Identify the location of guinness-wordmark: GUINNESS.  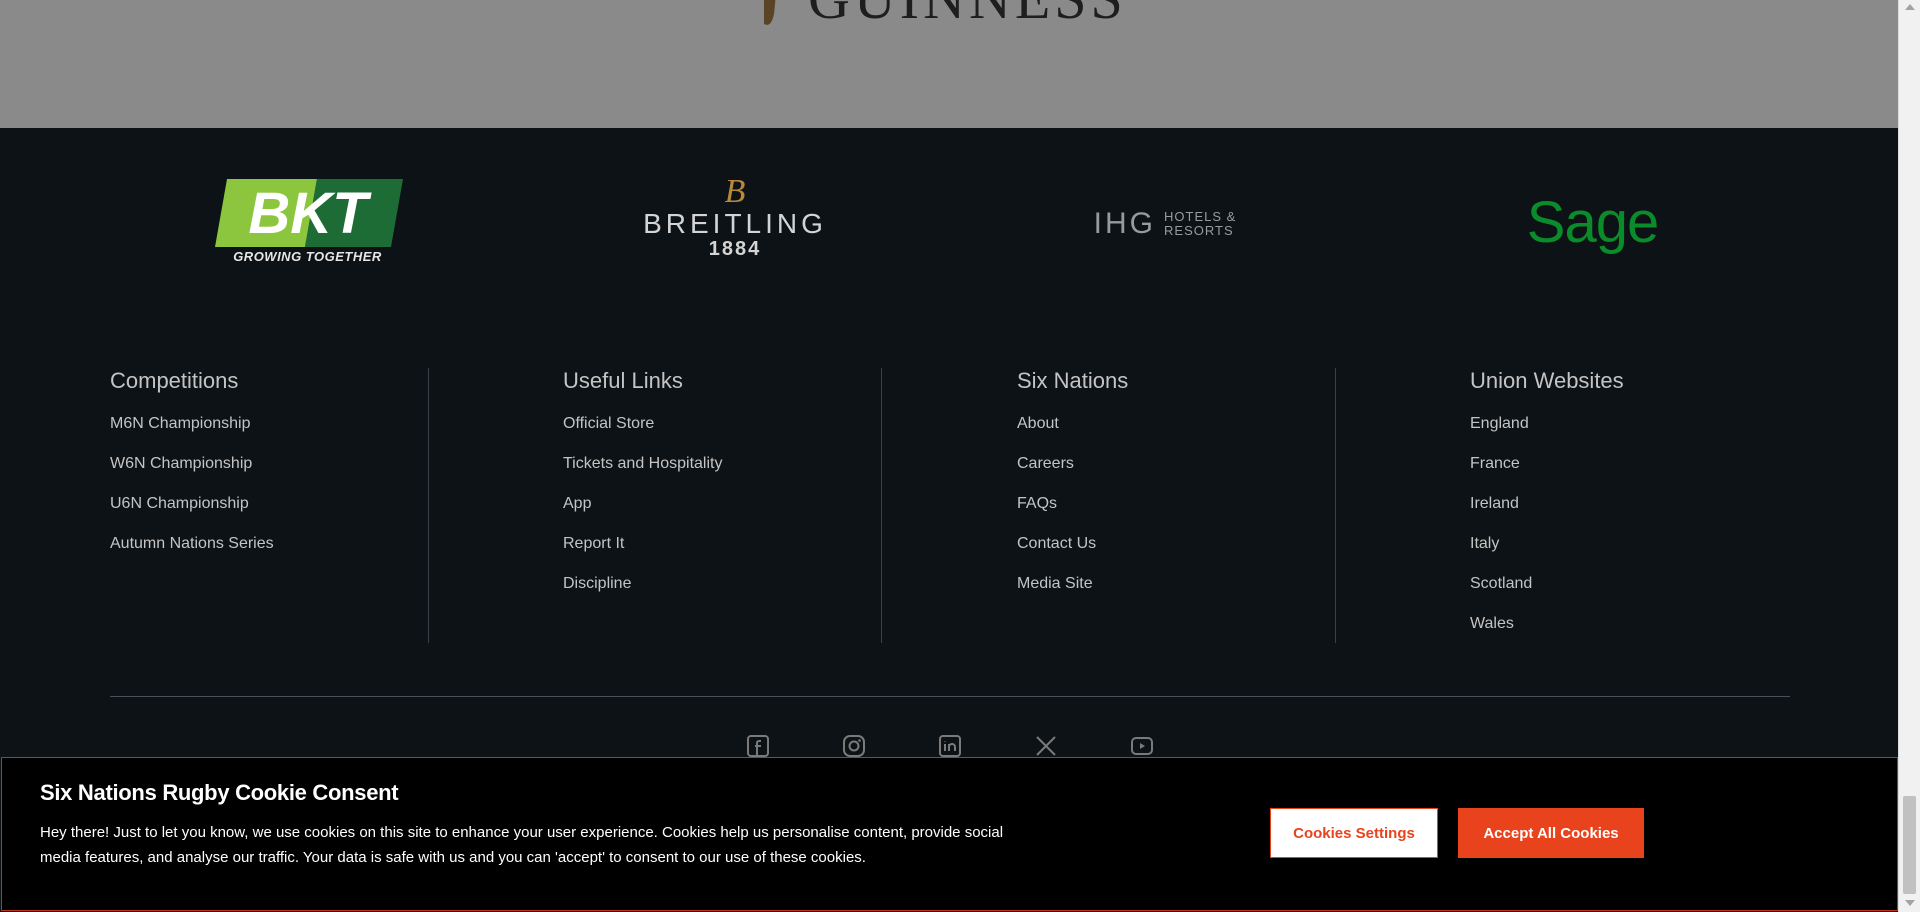
(967, 14).